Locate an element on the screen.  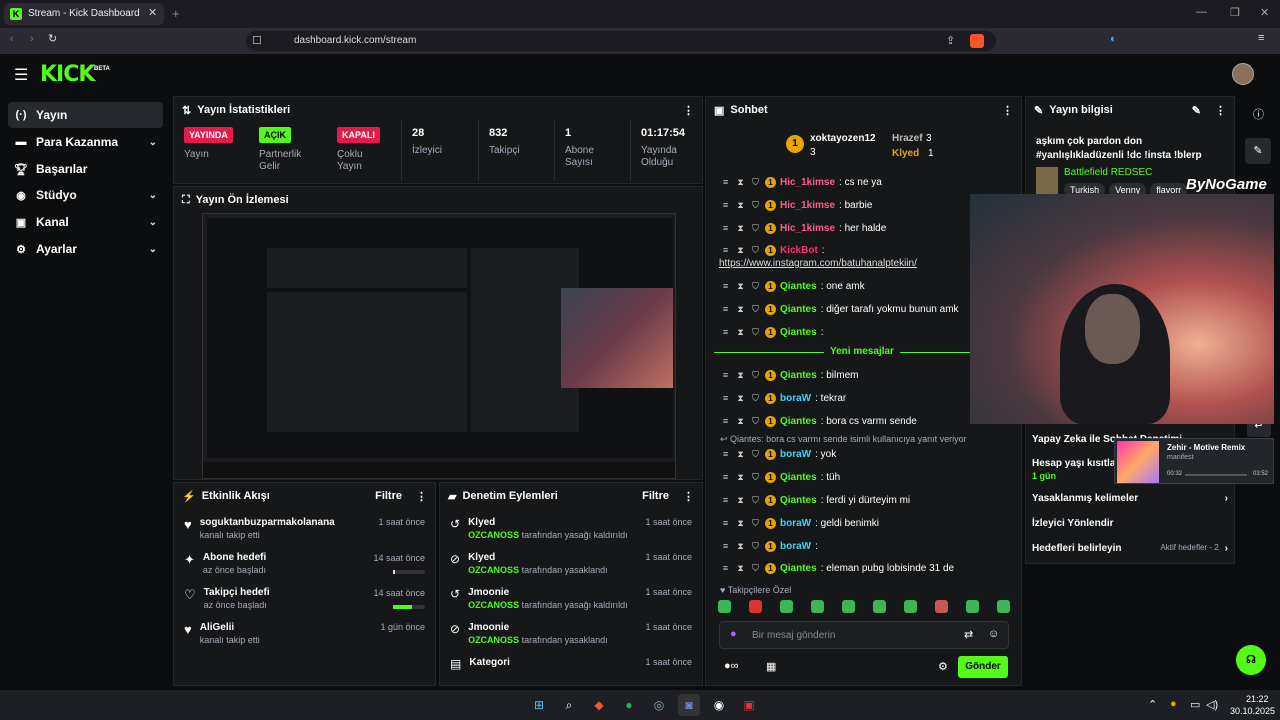
share-icon: ⇪ is located at coordinates (950, 40).